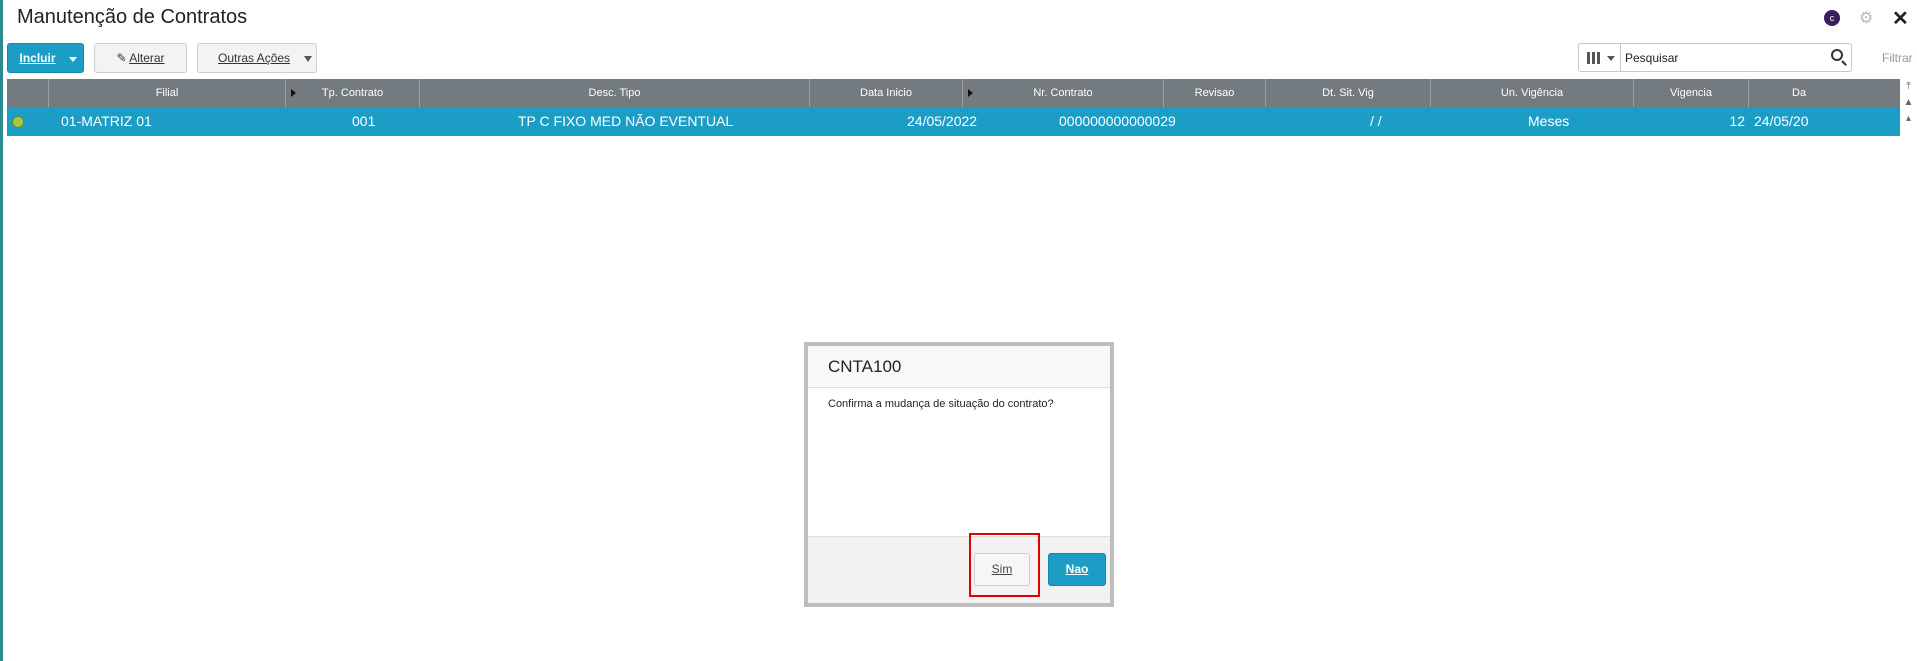 The image size is (1917, 661). What do you see at coordinates (886, 93) in the screenshot?
I see `header-data-inicio: Data Inicio` at bounding box center [886, 93].